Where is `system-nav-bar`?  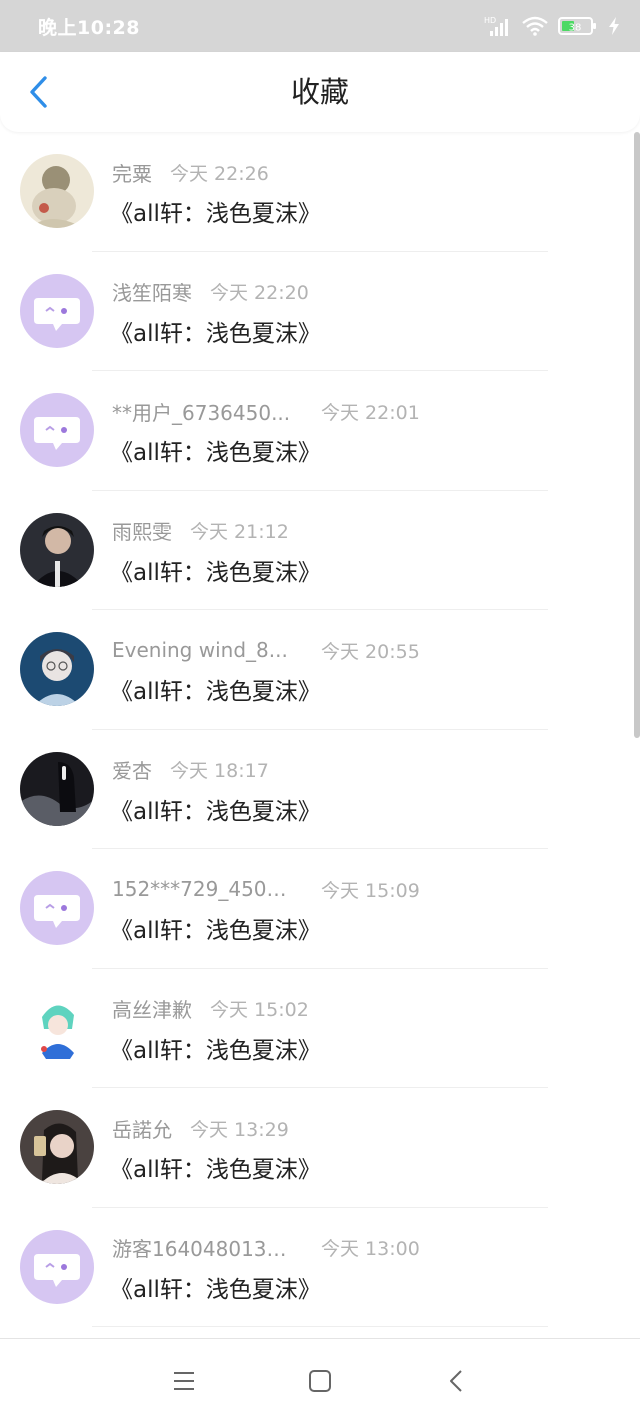
system-nav-bar is located at coordinates (320, 1380).